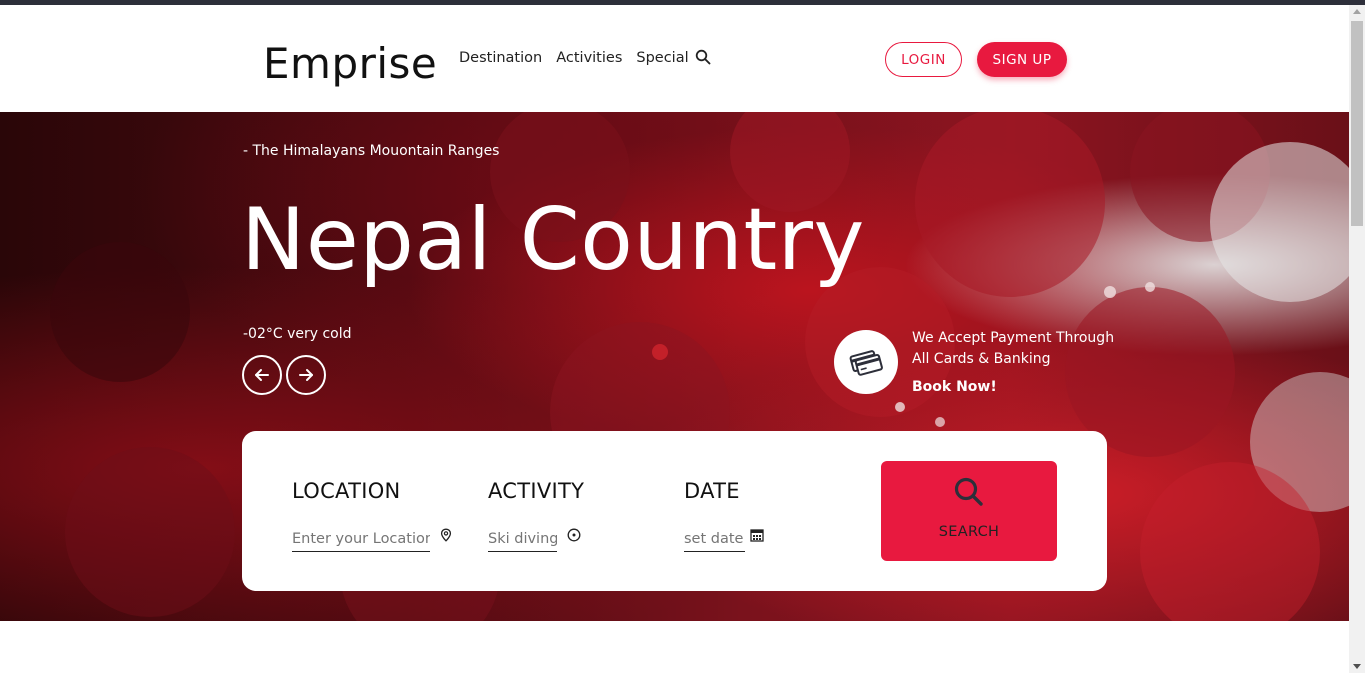 This screenshot has height=673, width=1365. What do you see at coordinates (346, 491) in the screenshot?
I see `location-label: LOCATION` at bounding box center [346, 491].